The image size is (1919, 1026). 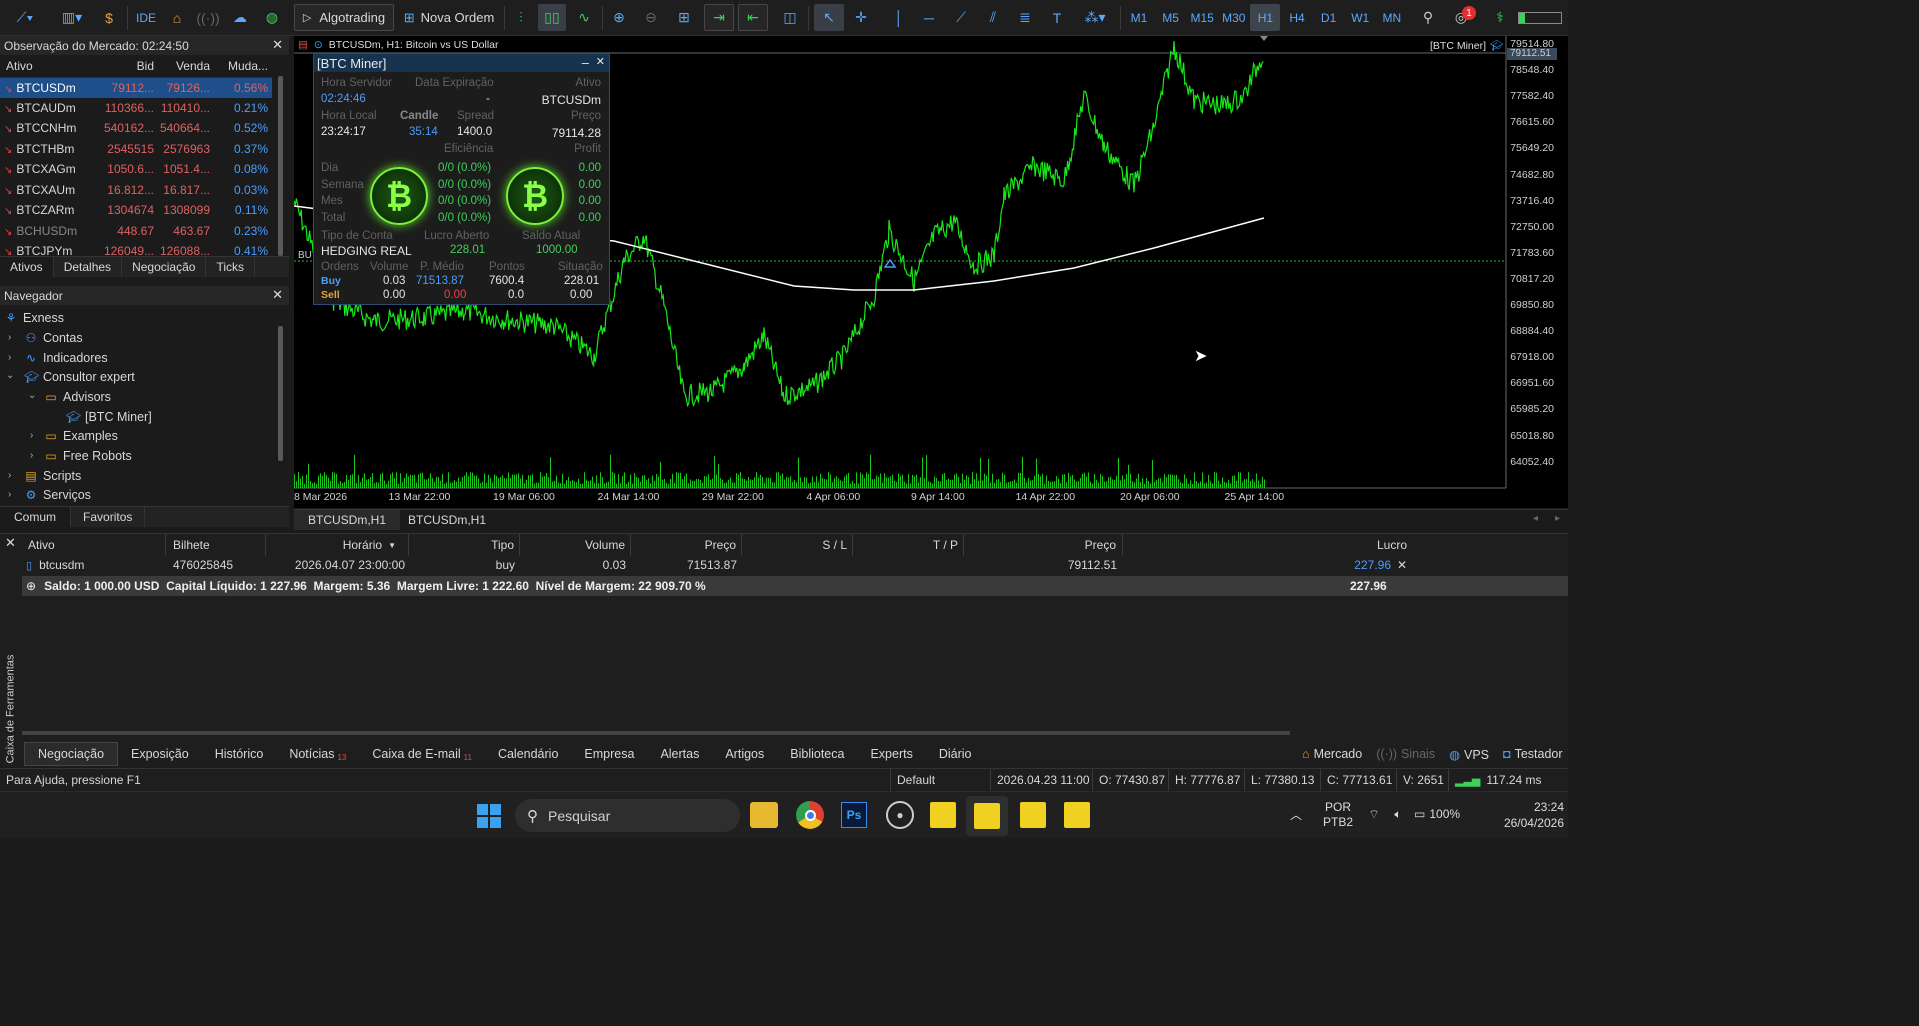 I want to click on profile-name: Default, so click(x=940, y=780).